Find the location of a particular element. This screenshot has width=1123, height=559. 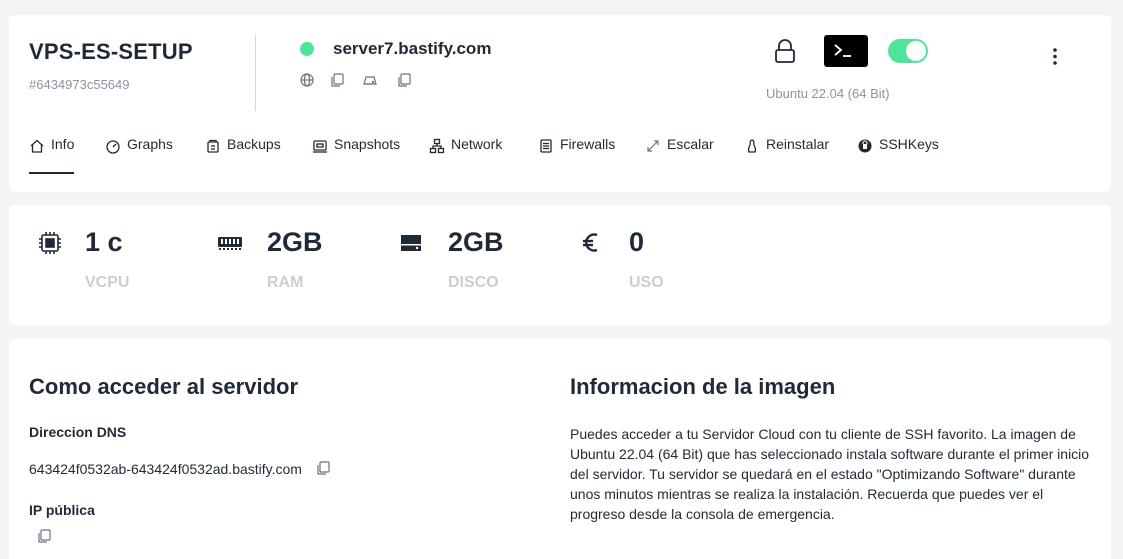

lock-icon is located at coordinates (785, 51).